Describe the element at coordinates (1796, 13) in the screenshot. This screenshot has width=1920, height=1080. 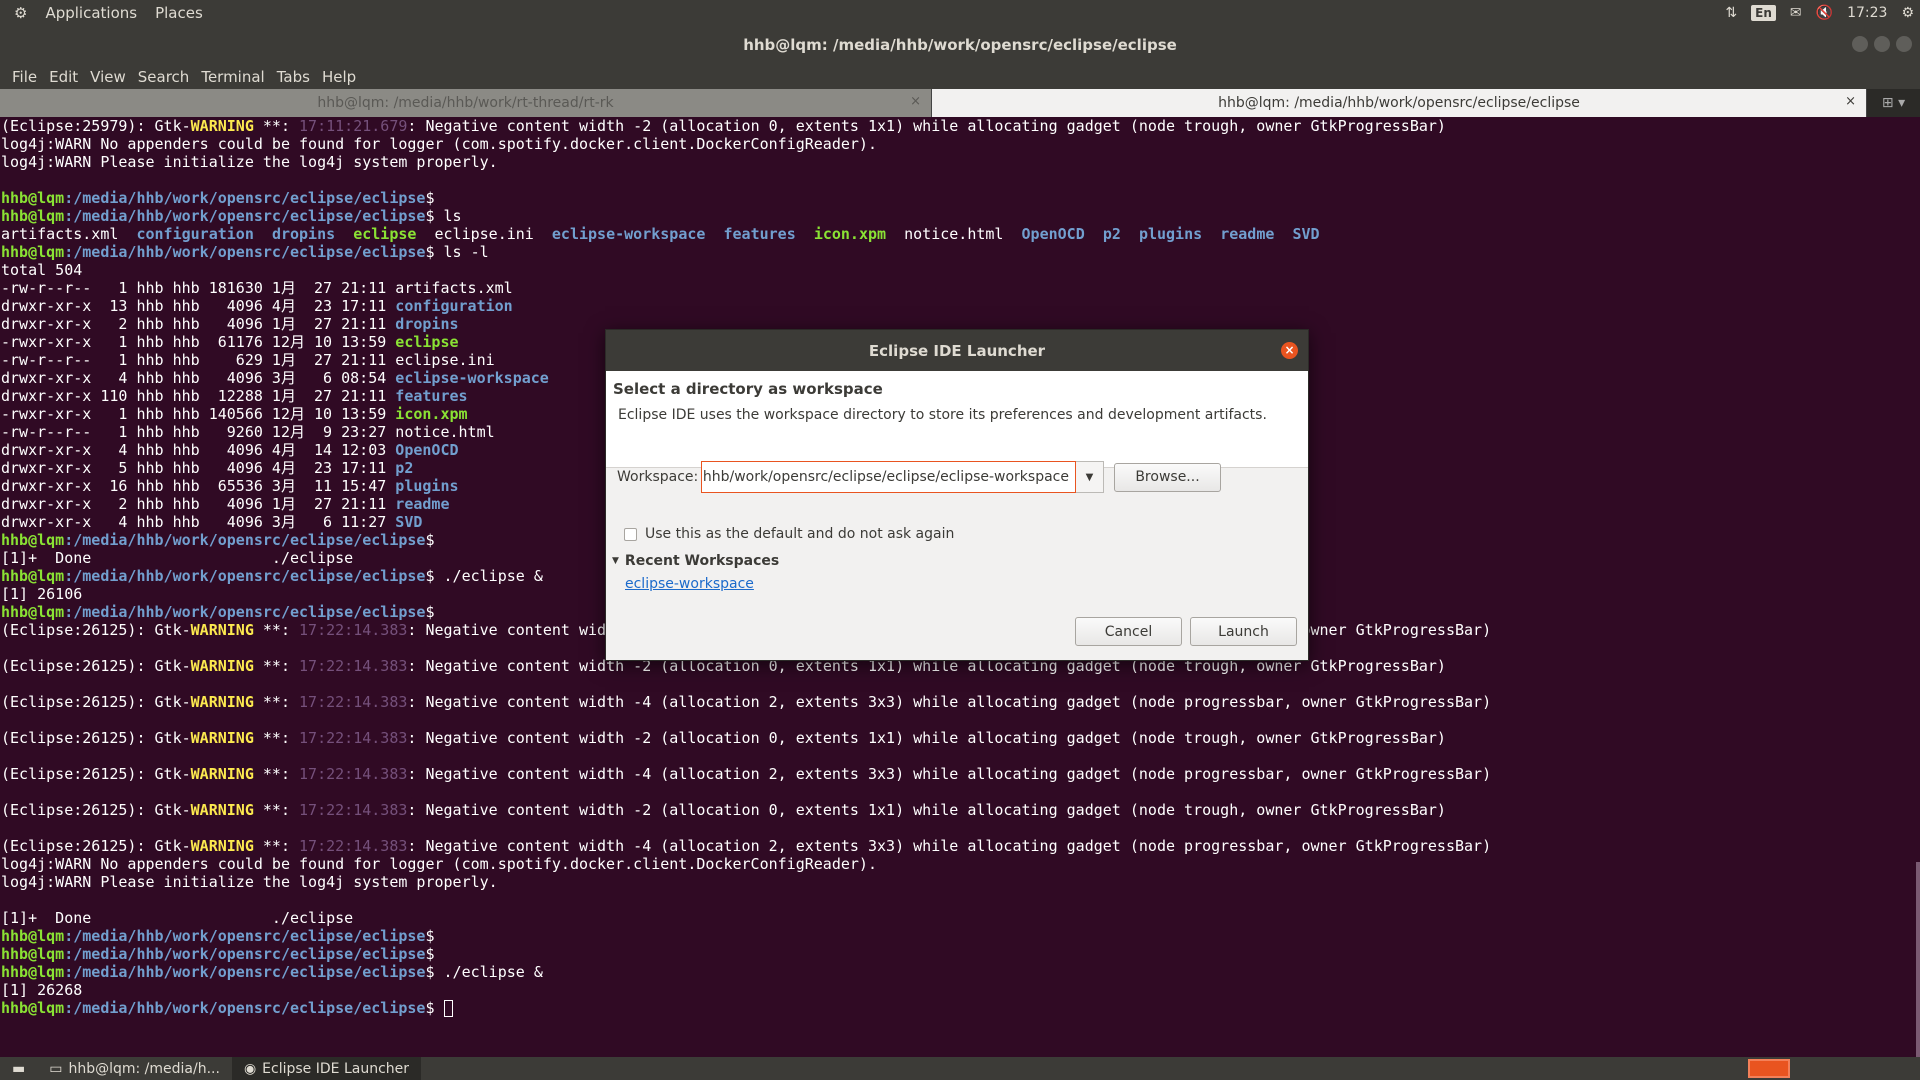
I see `mail-icon: ✉` at that location.